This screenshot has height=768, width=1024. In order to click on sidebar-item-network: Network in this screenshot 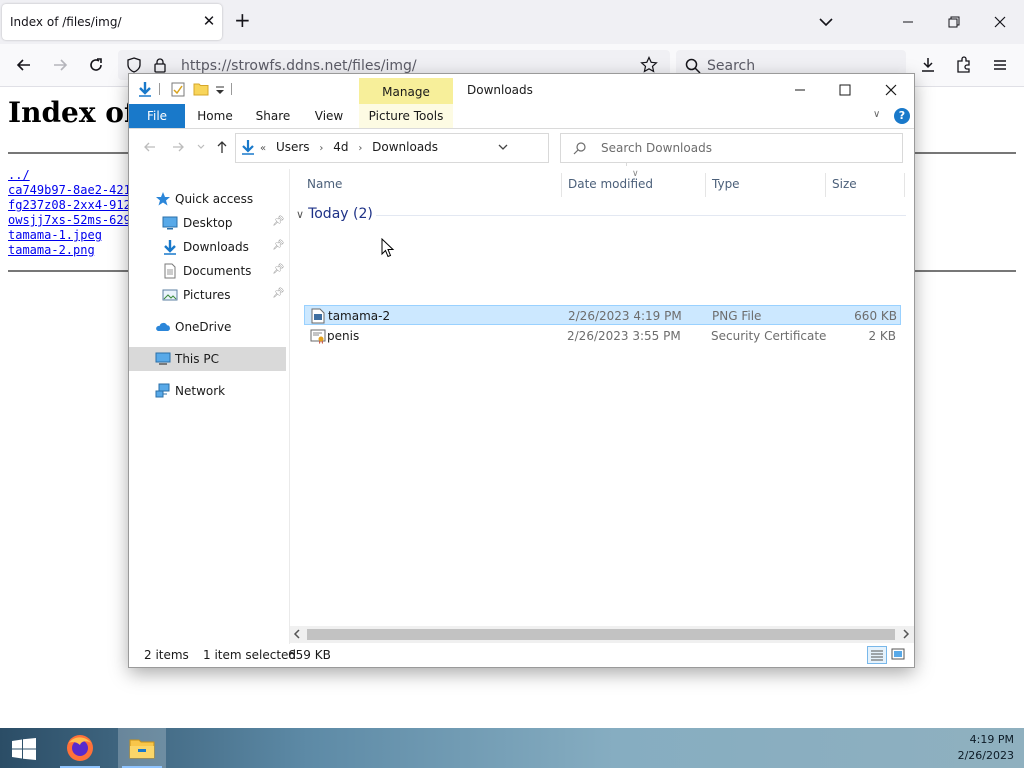, I will do `click(207, 391)`.